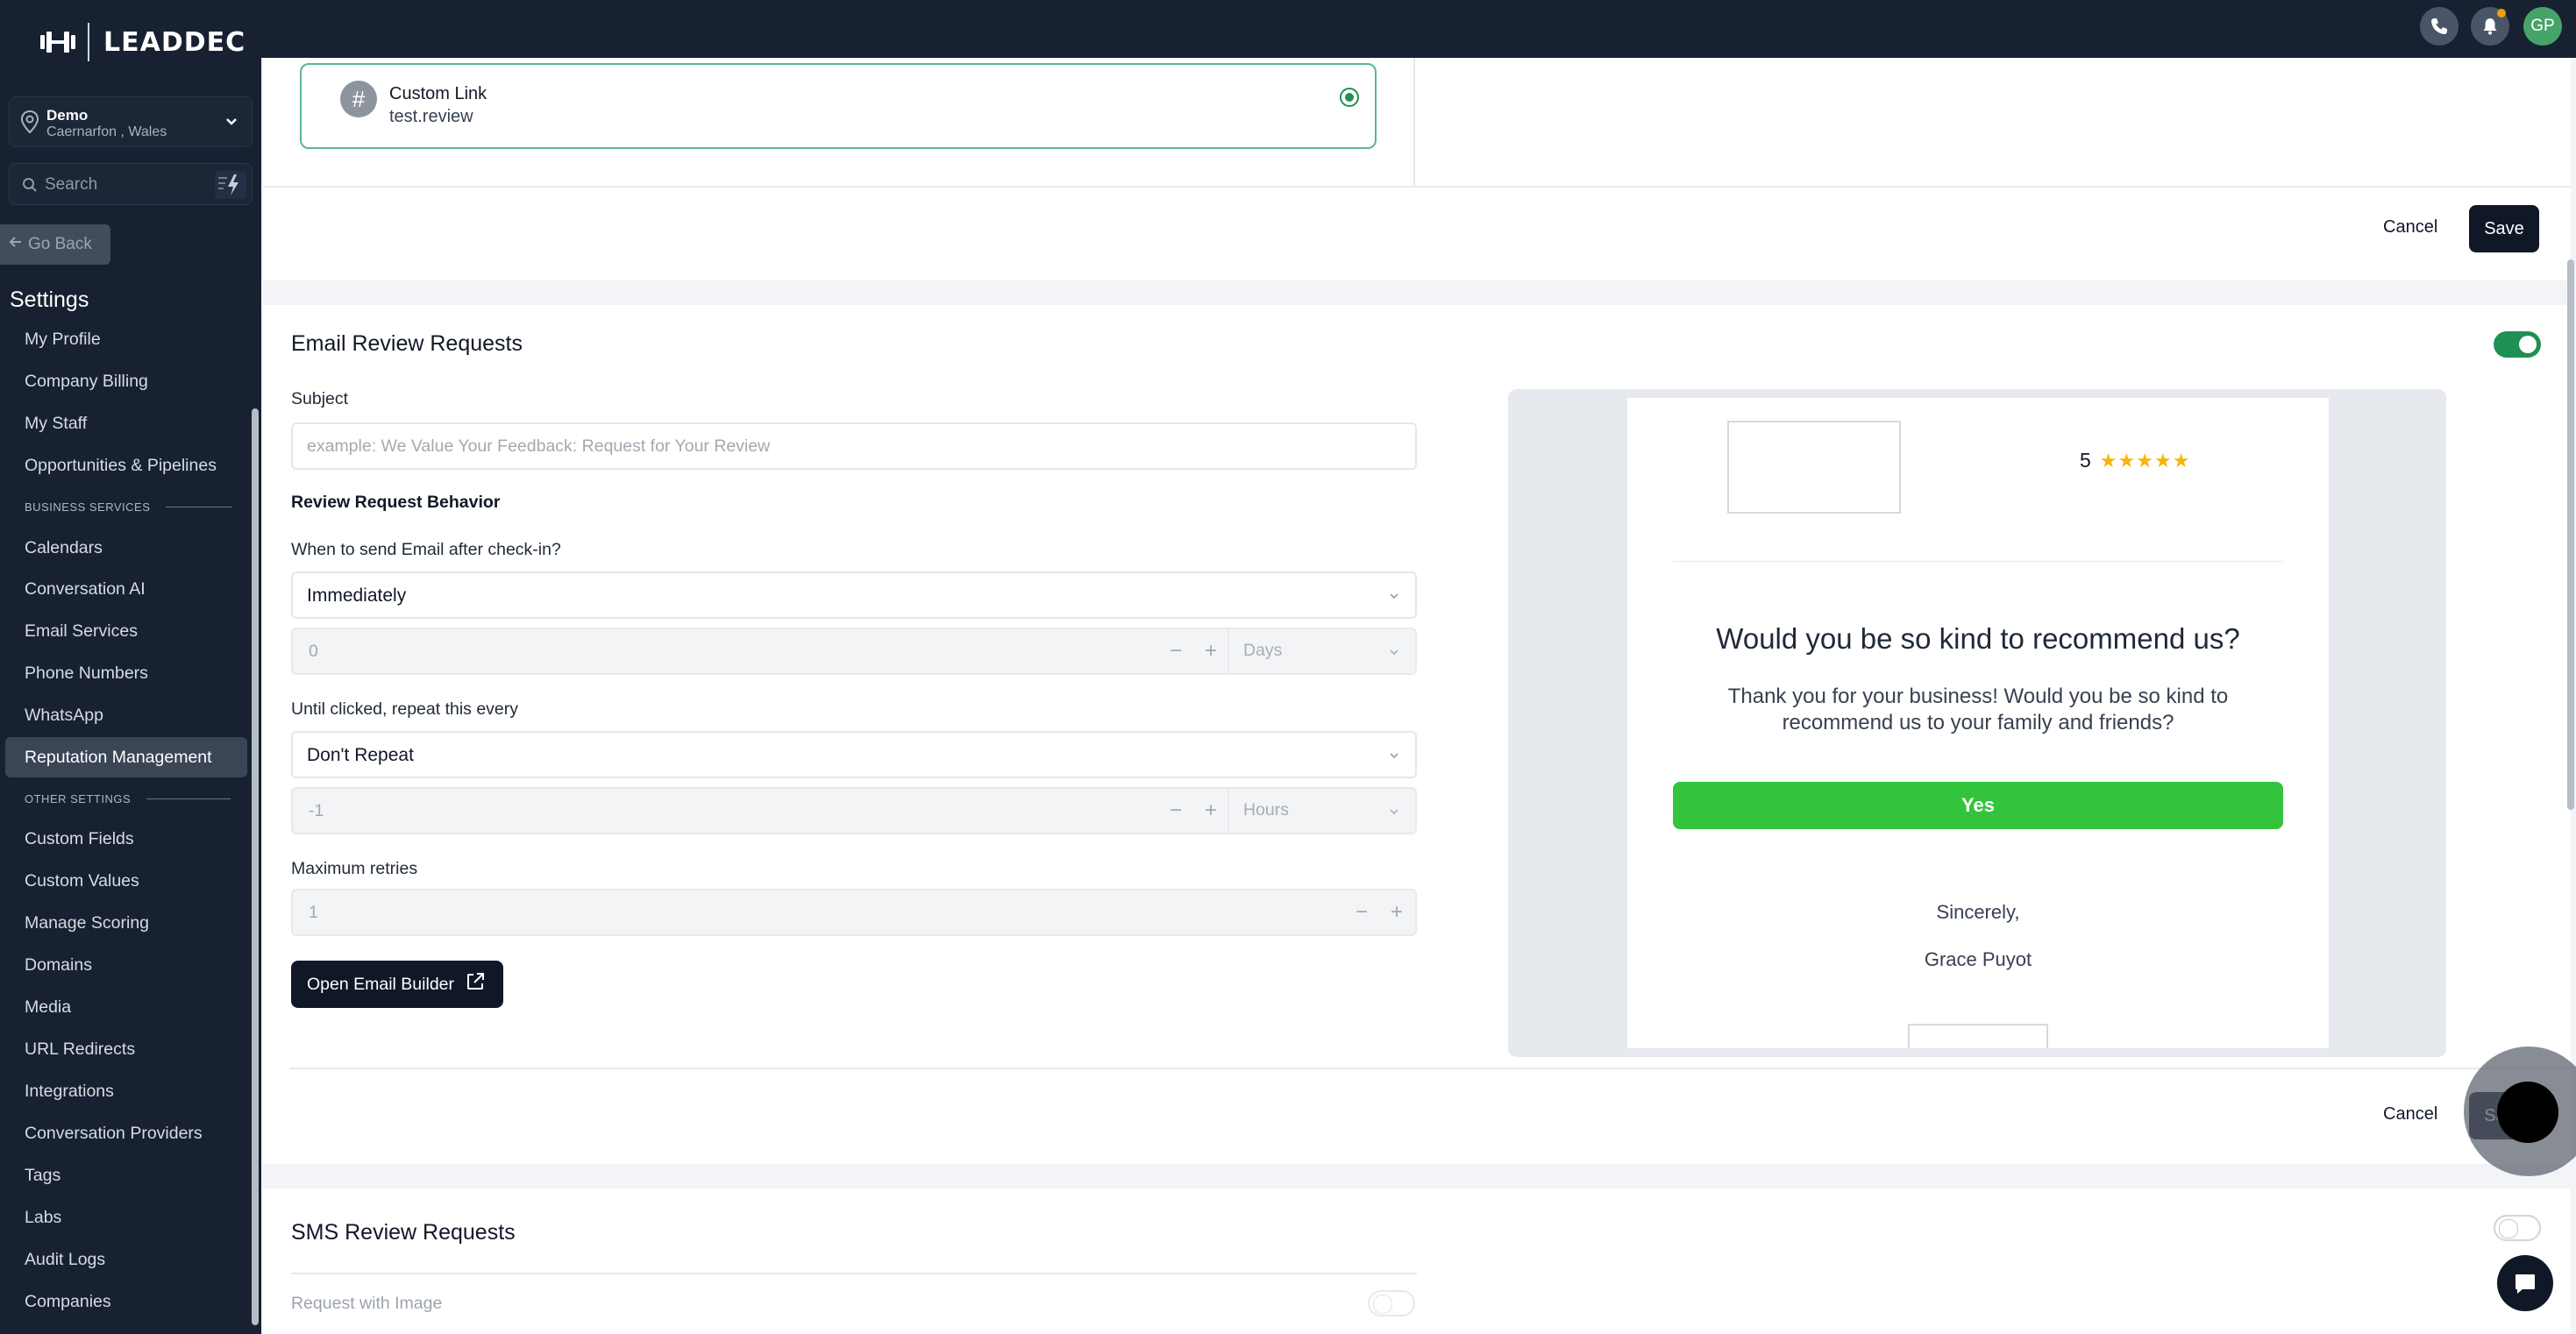 The height and width of the screenshot is (1334, 2576). Describe the element at coordinates (114, 1134) in the screenshot. I see `sidebar-item-conversation-providers: Conversation Providers` at that location.